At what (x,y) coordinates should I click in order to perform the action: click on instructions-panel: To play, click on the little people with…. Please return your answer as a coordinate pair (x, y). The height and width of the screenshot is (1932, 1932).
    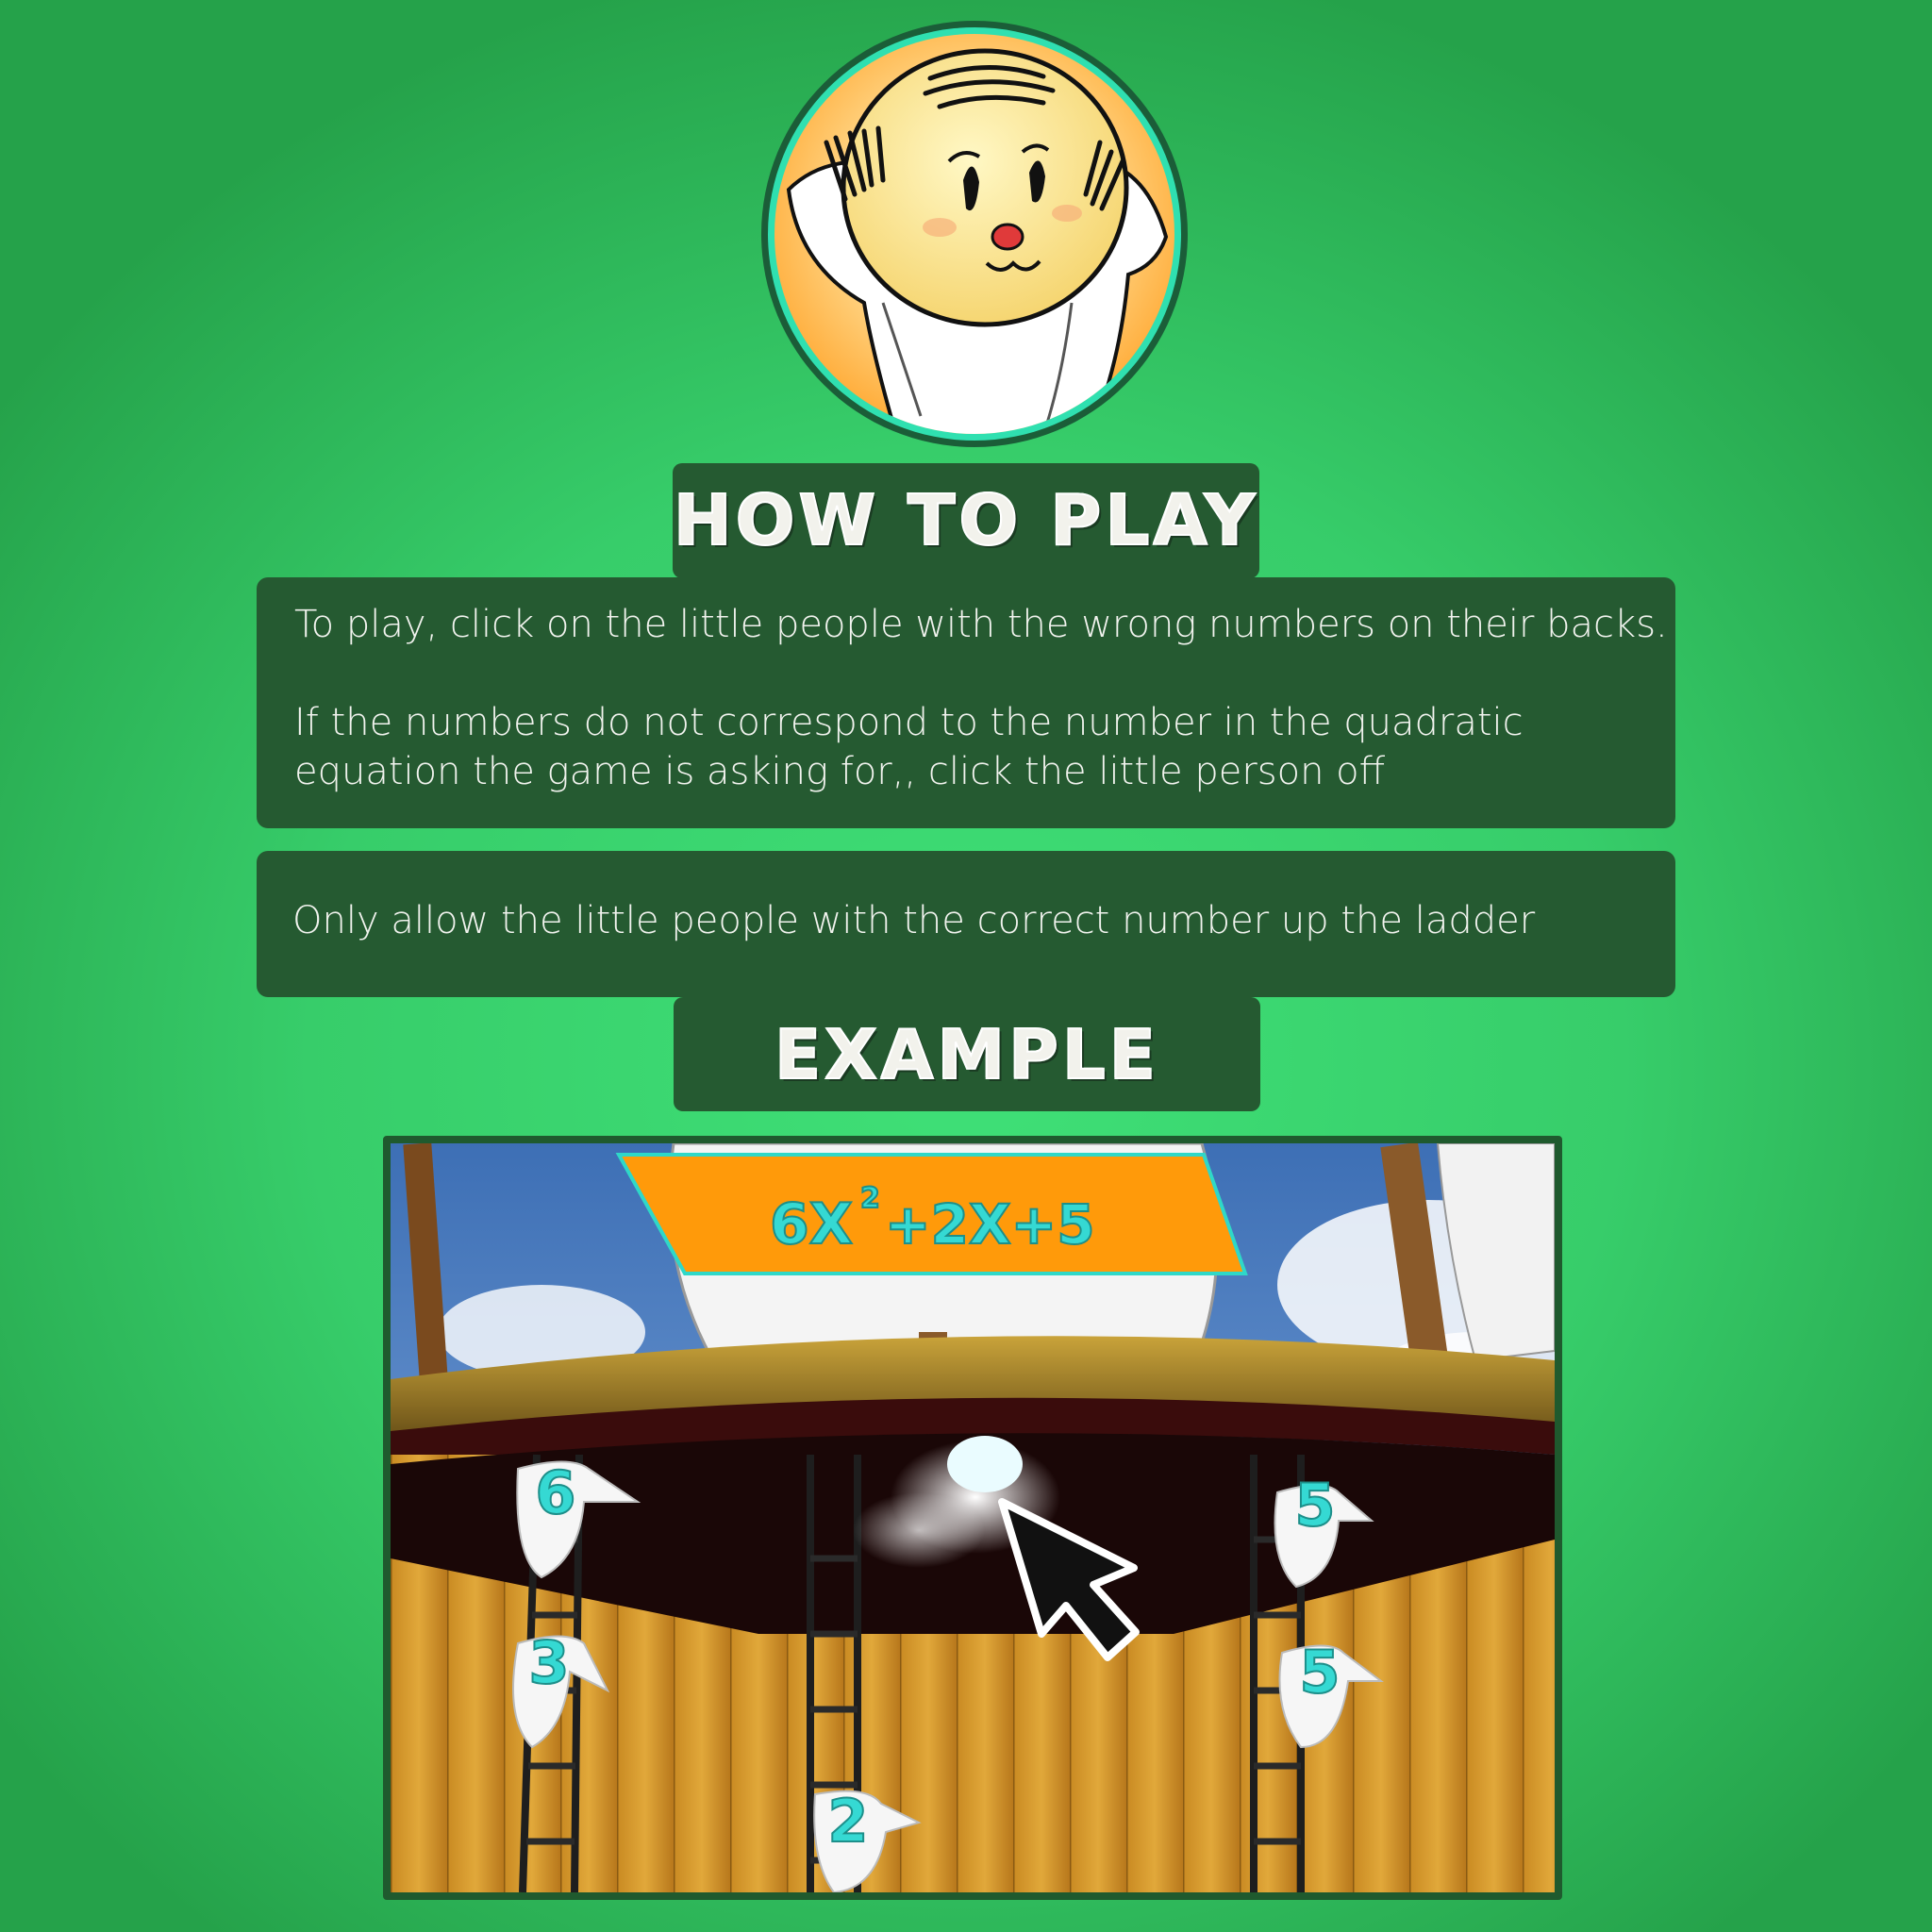
    Looking at the image, I should click on (966, 703).